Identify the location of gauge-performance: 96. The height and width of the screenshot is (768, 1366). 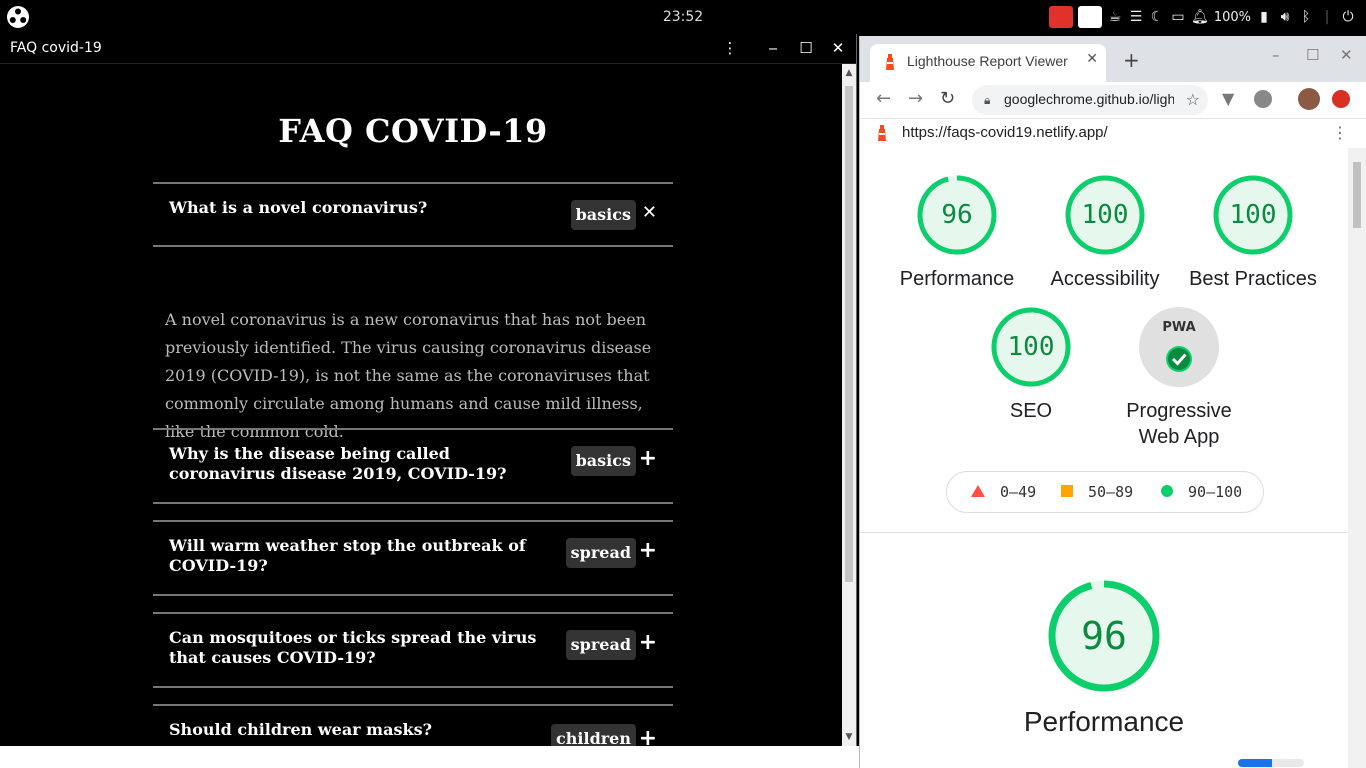
(957, 215).